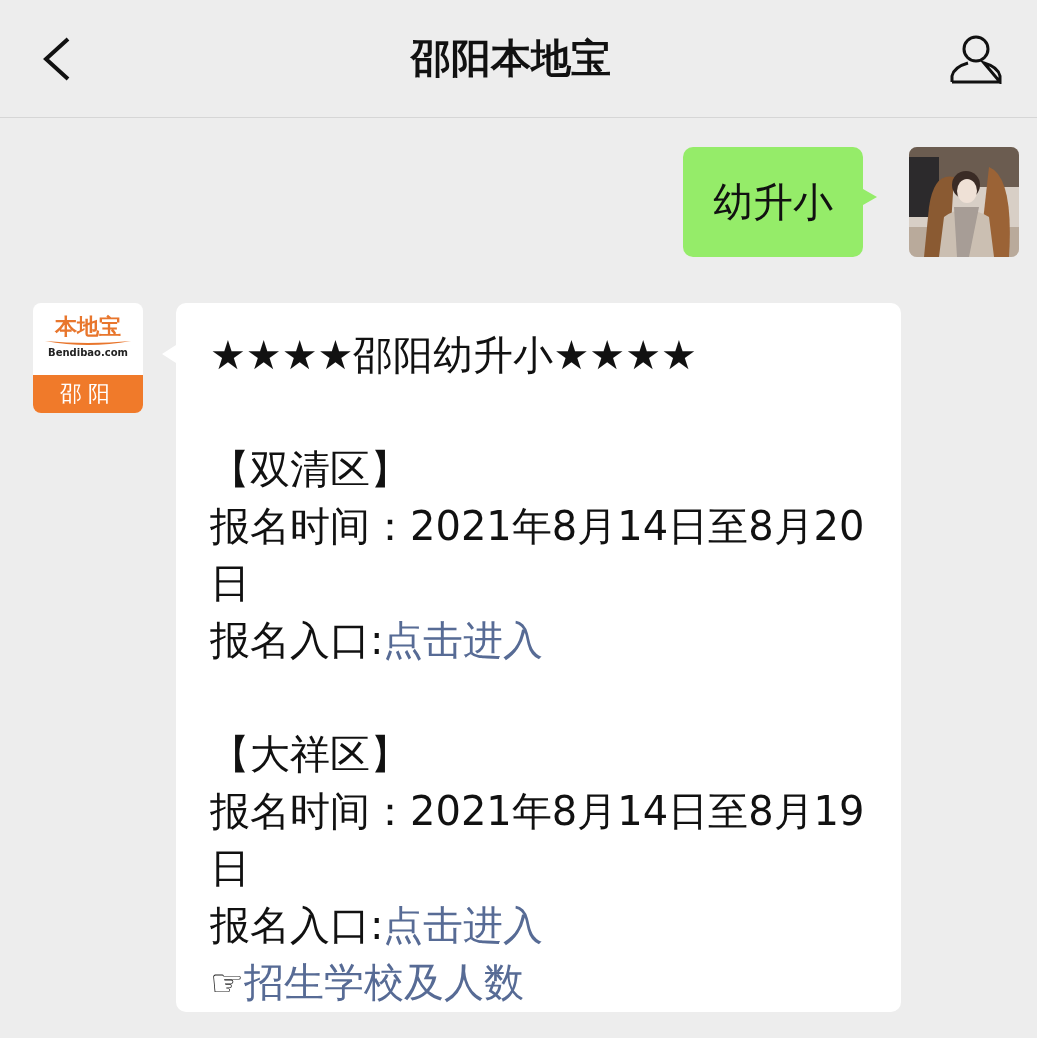 The width and height of the screenshot is (1037, 1038). What do you see at coordinates (454, 355) in the screenshot?
I see `message-text: ★★★★邵阳幼升小★★★★` at bounding box center [454, 355].